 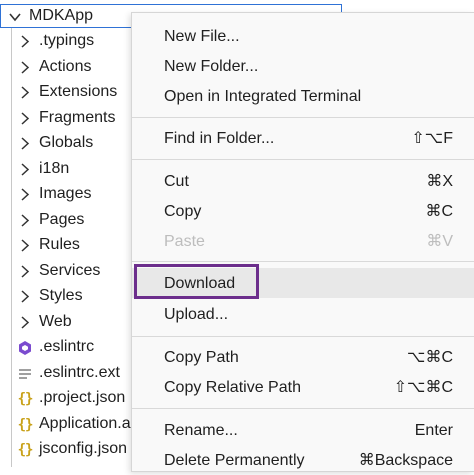 I want to click on menu-item-shortcut: Enter, so click(x=433, y=430).